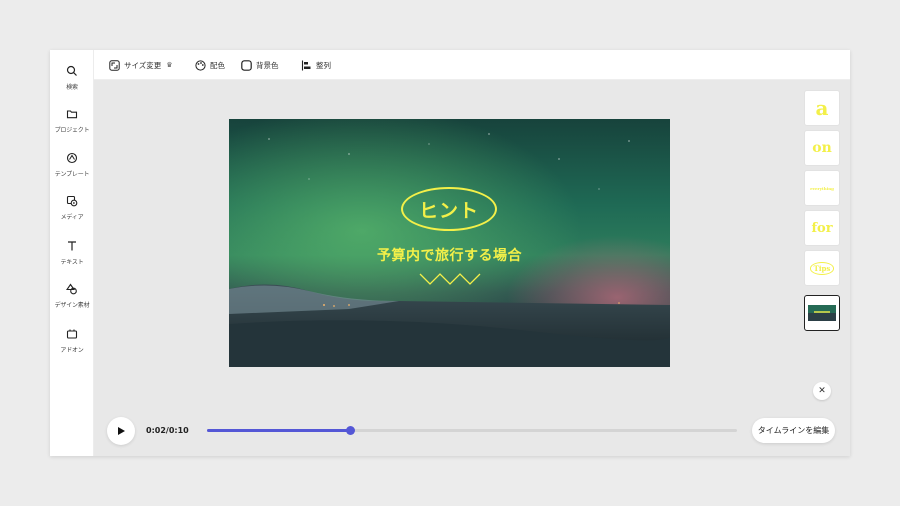 The height and width of the screenshot is (506, 900). I want to click on sidebar-item-search: 検索, so click(72, 82).